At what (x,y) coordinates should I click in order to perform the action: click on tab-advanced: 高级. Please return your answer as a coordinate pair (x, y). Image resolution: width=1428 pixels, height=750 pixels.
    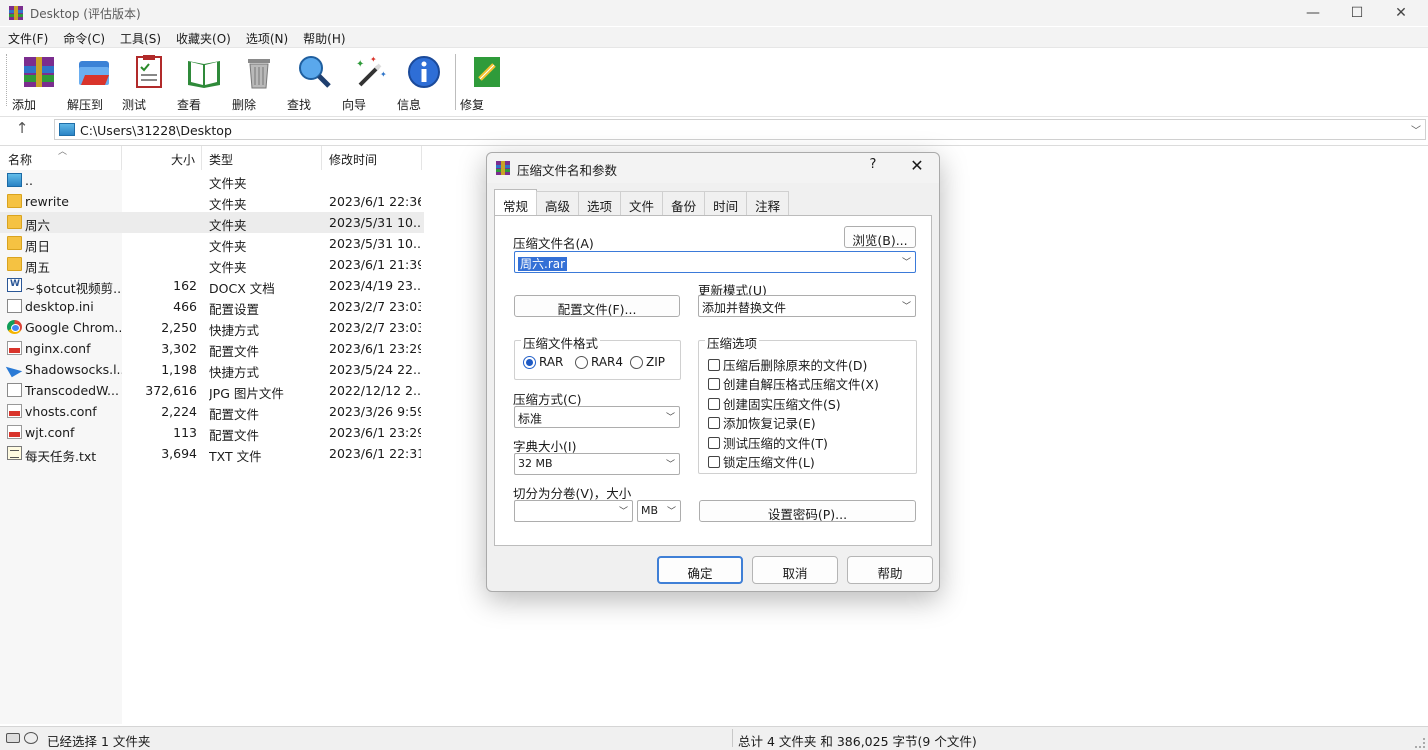
    Looking at the image, I should click on (558, 203).